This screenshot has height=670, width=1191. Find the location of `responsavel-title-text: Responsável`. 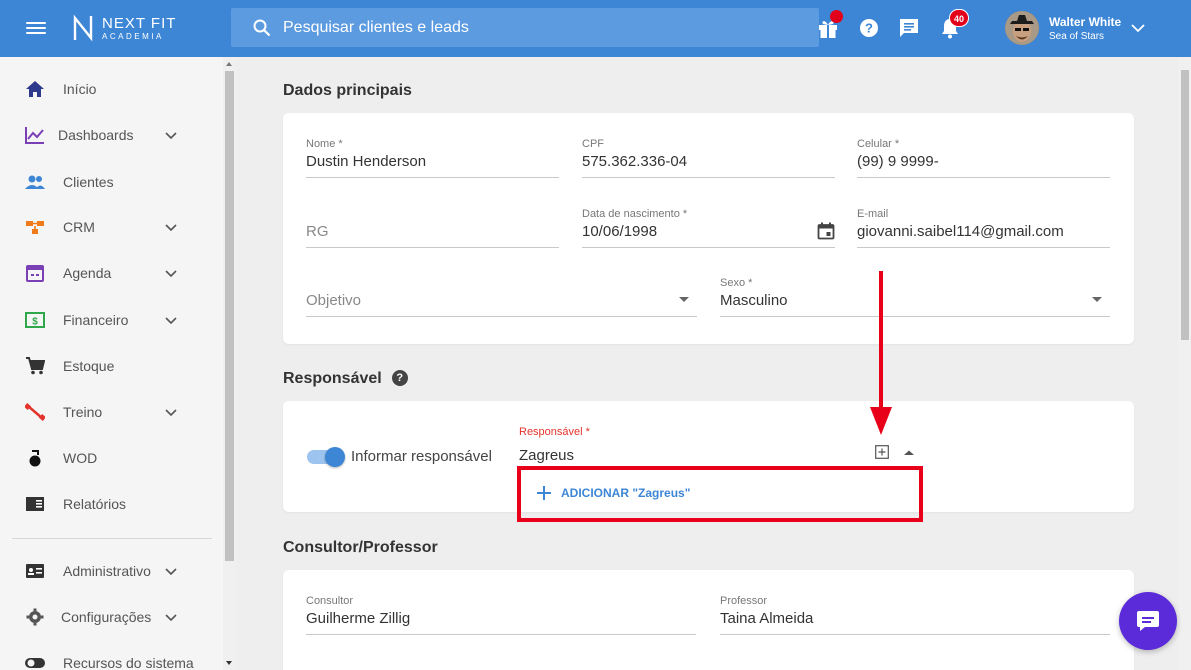

responsavel-title-text: Responsável is located at coordinates (332, 378).